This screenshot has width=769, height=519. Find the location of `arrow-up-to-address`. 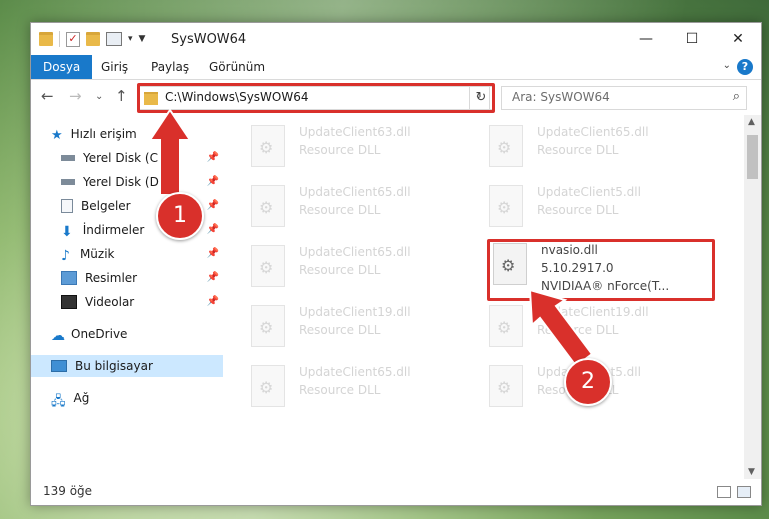

arrow-up-to-address is located at coordinates (170, 152).